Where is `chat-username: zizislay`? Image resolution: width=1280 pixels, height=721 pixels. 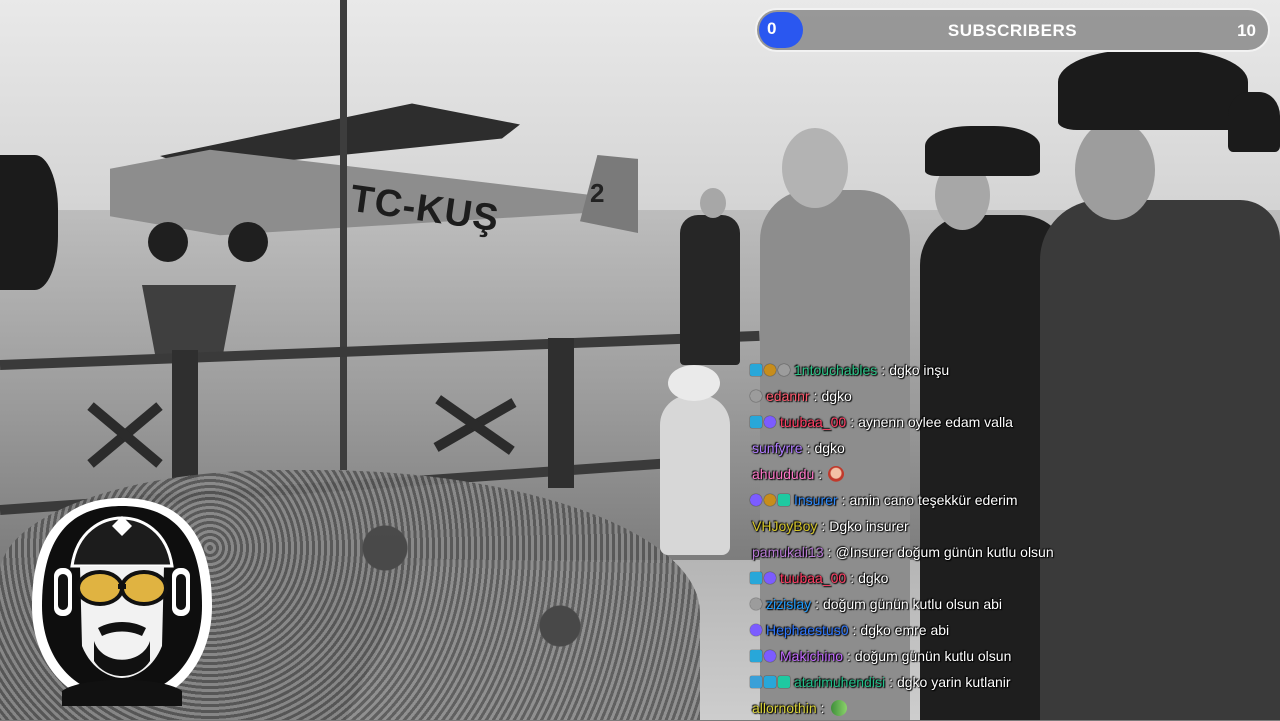
chat-username: zizislay is located at coordinates (788, 604).